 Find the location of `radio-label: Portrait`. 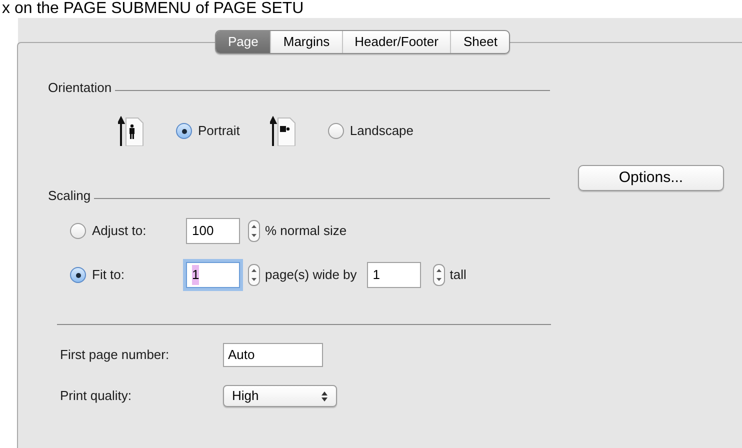

radio-label: Portrait is located at coordinates (219, 131).